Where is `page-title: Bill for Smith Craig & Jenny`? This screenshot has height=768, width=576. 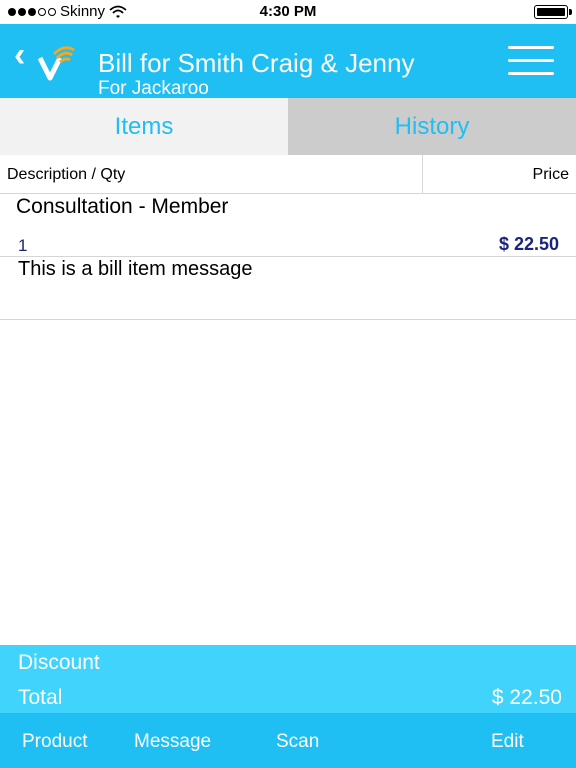 page-title: Bill for Smith Craig & Jenny is located at coordinates (256, 63).